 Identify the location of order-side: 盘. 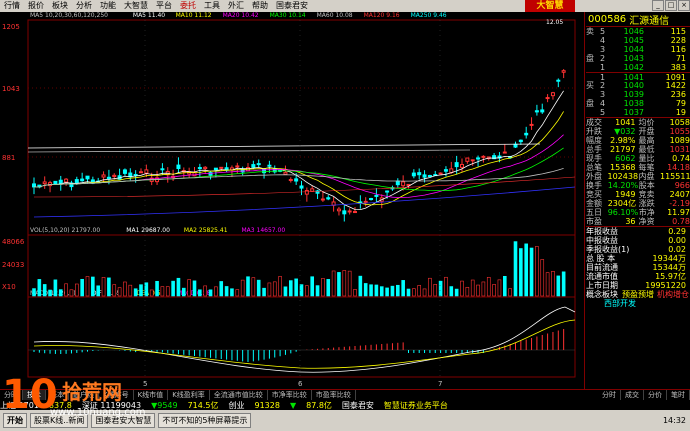
(590, 58).